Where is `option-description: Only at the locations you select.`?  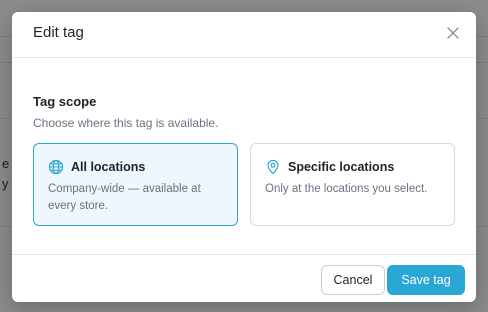 option-description: Only at the locations you select. is located at coordinates (346, 189).